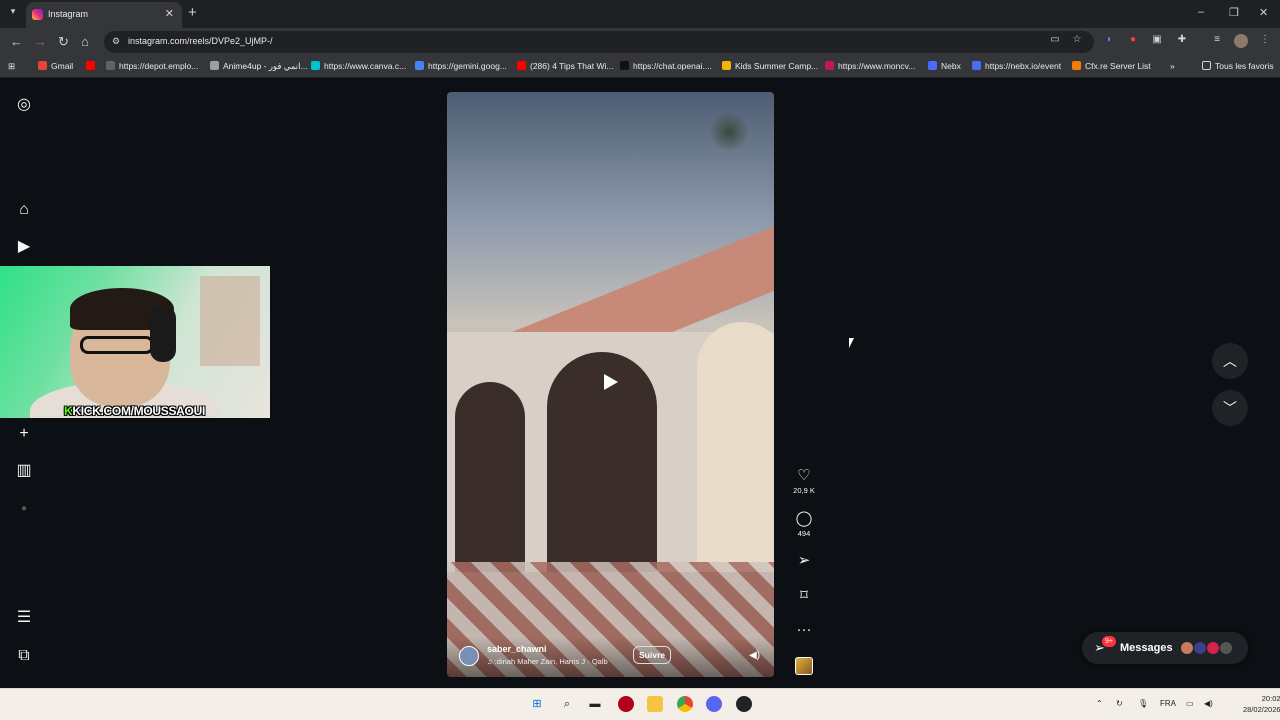 The width and height of the screenshot is (1280, 720). Describe the element at coordinates (1165, 648) in the screenshot. I see `messages-button: ➢ 9+ Messages` at that location.